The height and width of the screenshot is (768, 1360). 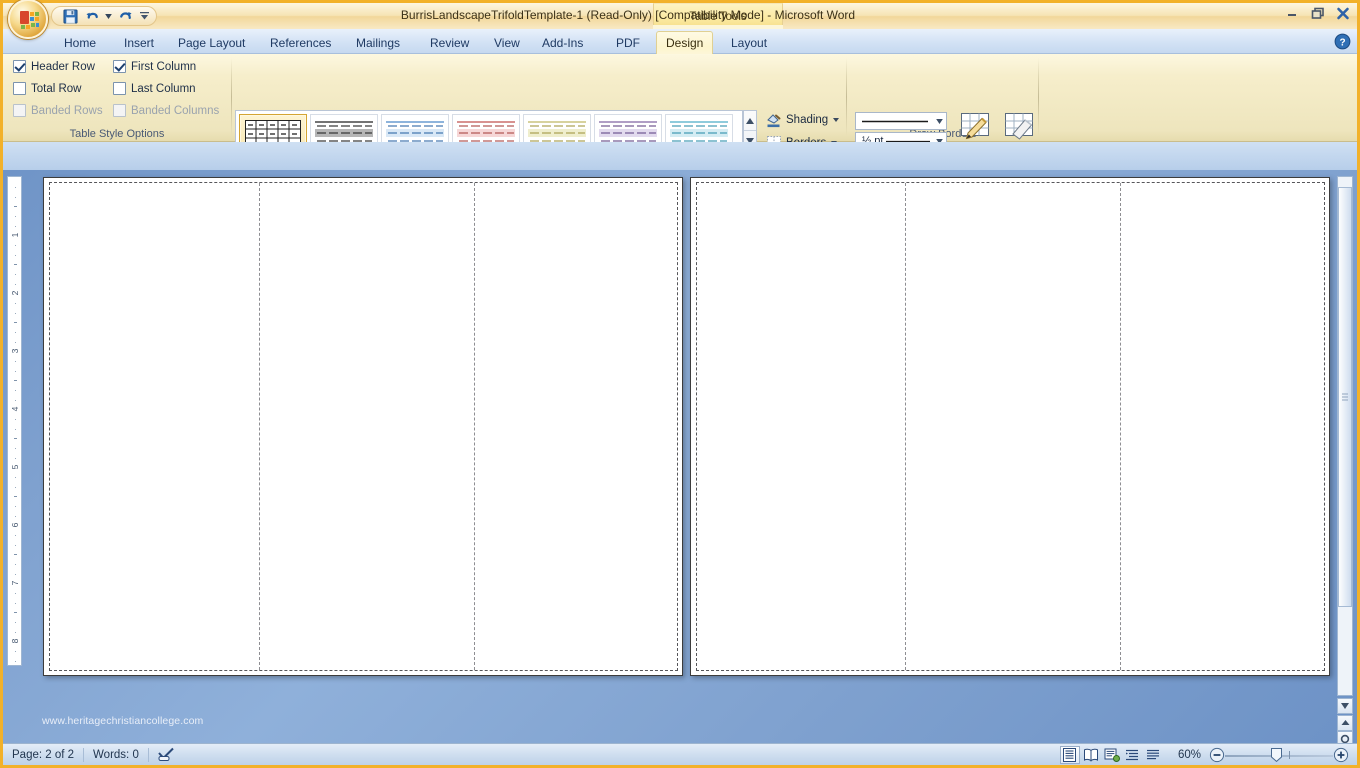 What do you see at coordinates (1154, 755) in the screenshot?
I see `draft-view-button` at bounding box center [1154, 755].